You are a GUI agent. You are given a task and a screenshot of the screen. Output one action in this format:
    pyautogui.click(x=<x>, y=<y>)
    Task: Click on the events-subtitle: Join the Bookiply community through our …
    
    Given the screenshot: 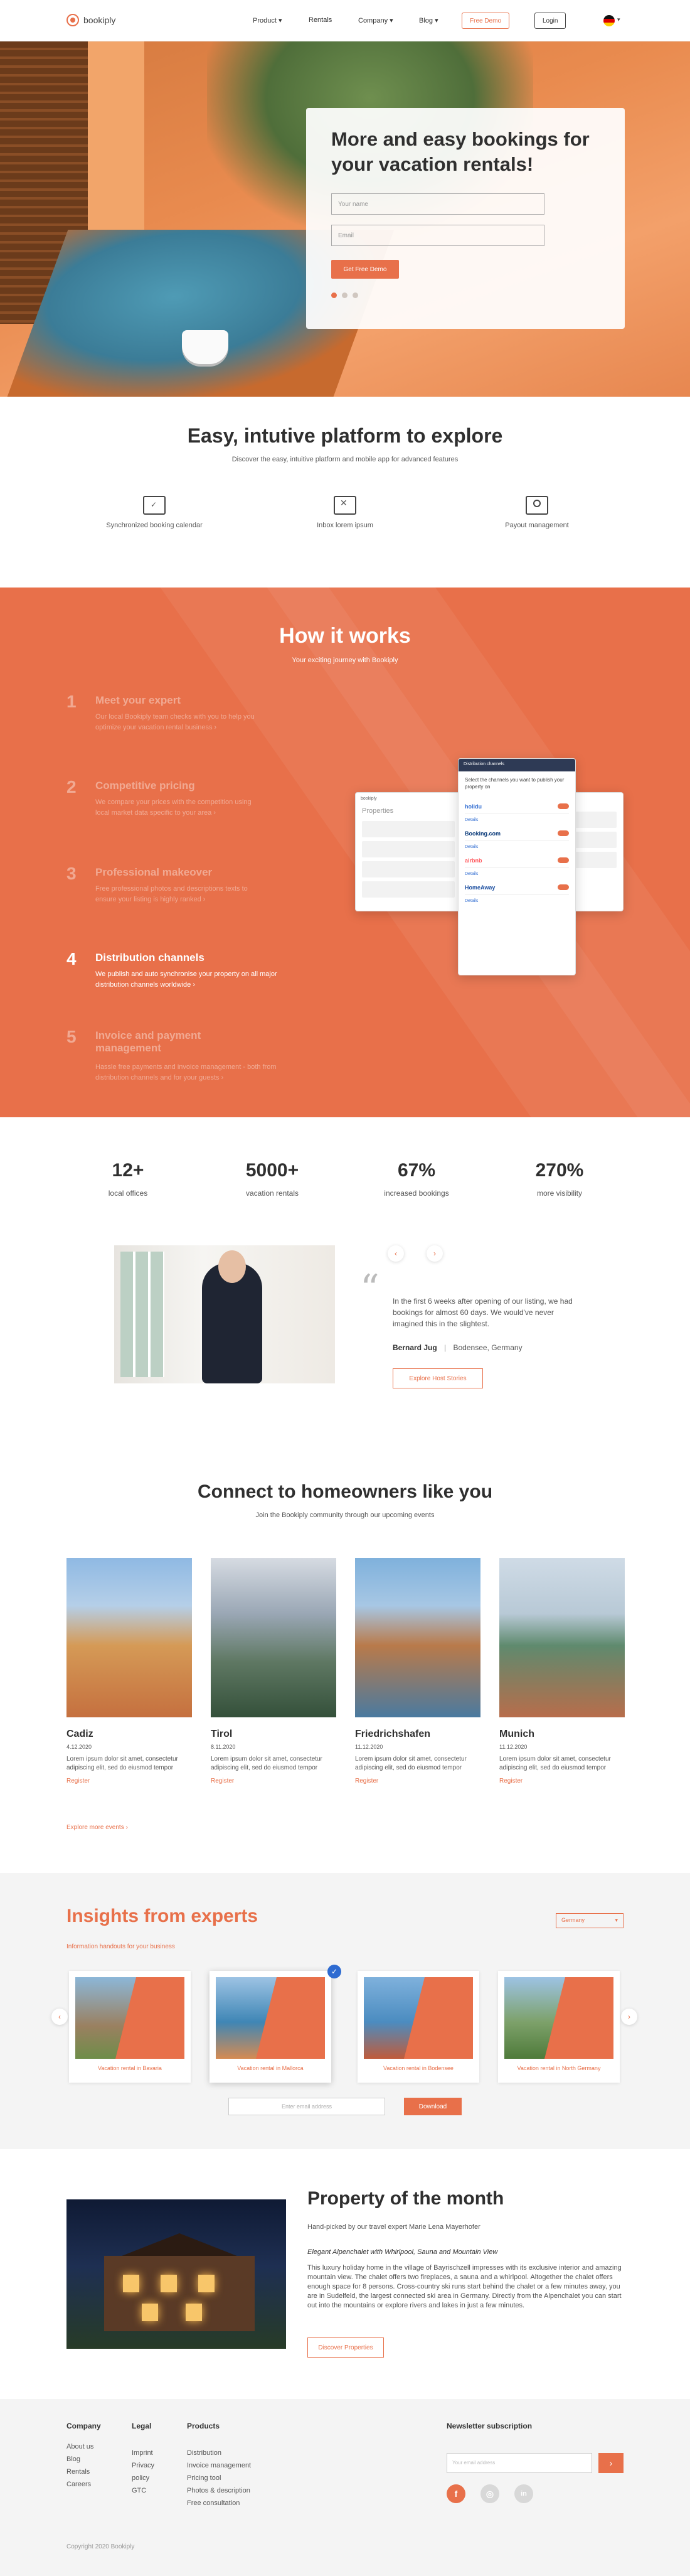 What is the action you would take?
    pyautogui.click(x=345, y=1515)
    